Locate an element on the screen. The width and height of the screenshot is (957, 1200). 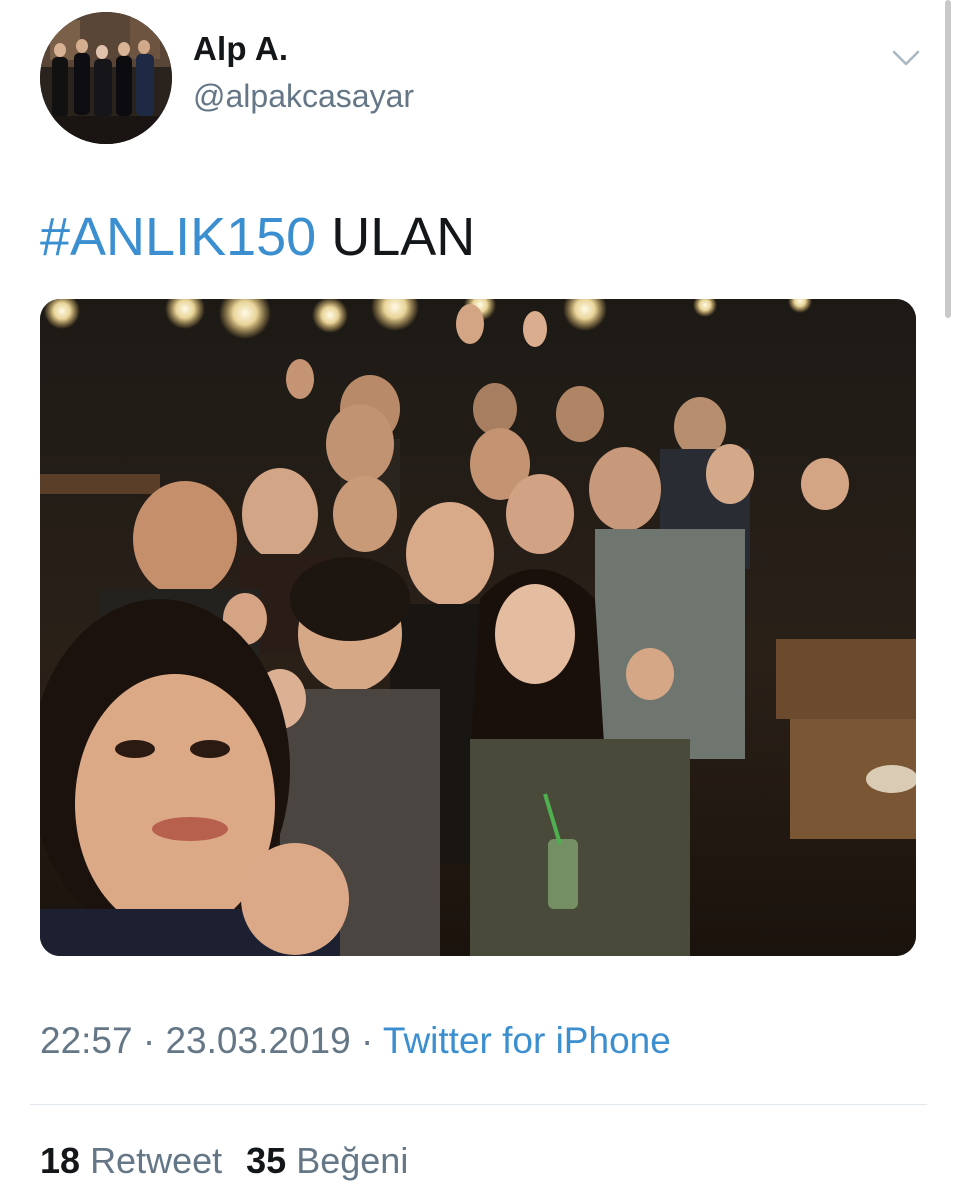
retweet-count: 18 is located at coordinates (60, 1160).